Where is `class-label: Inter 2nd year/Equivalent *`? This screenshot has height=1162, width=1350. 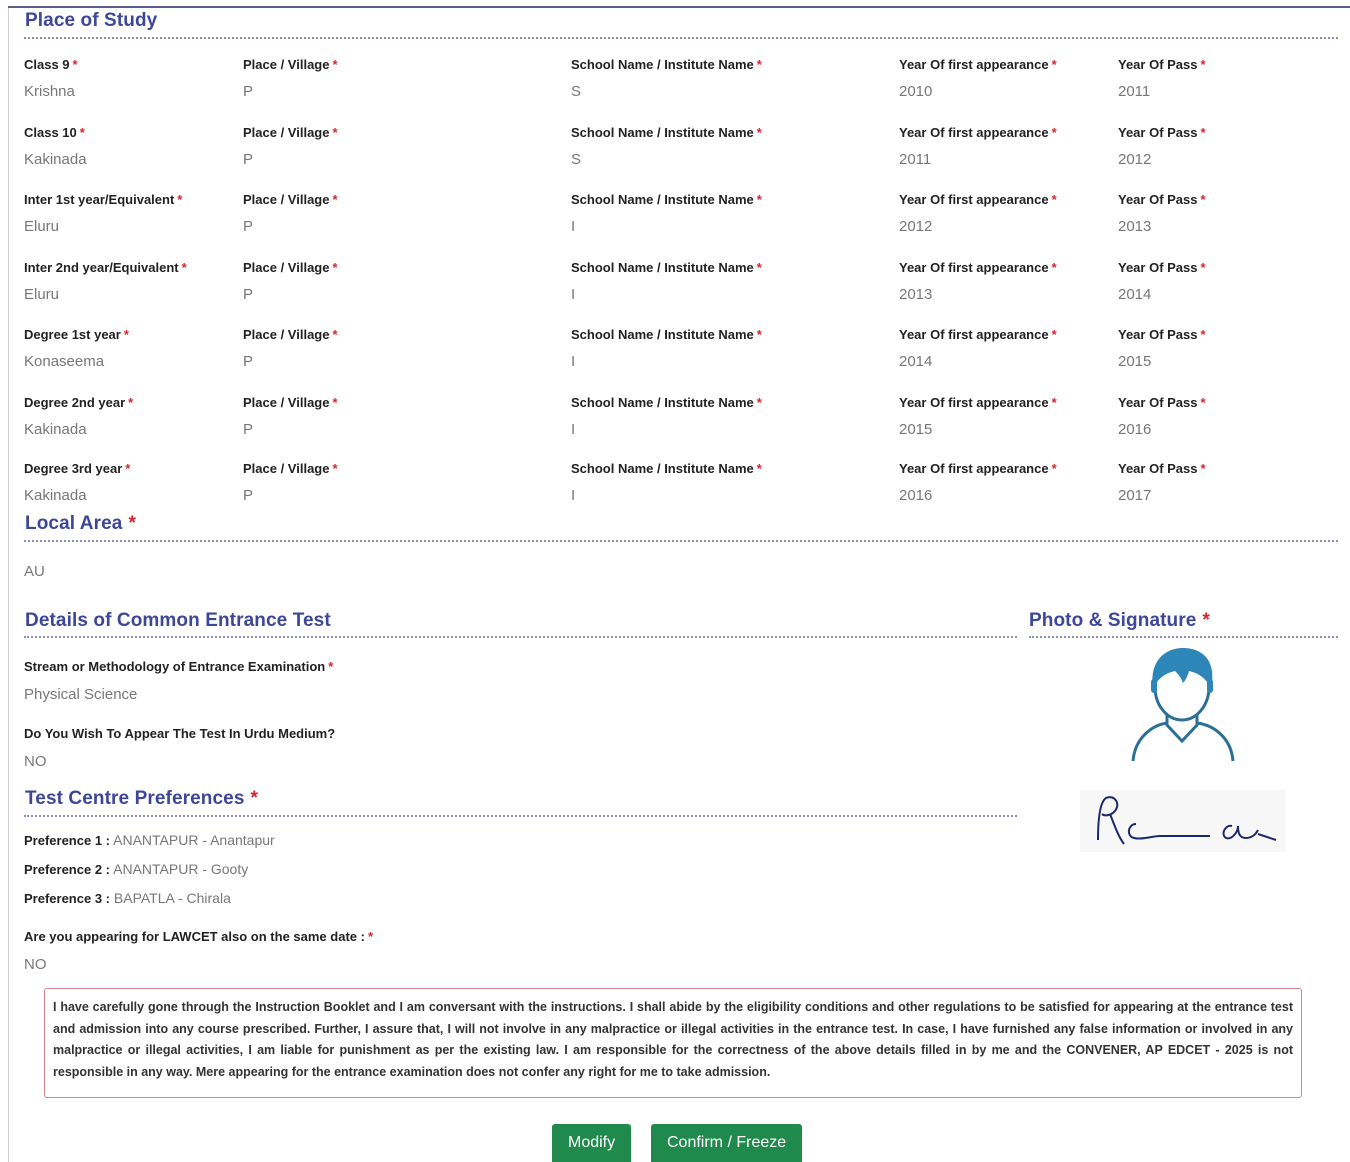
class-label: Inter 2nd year/Equivalent * is located at coordinates (105, 267).